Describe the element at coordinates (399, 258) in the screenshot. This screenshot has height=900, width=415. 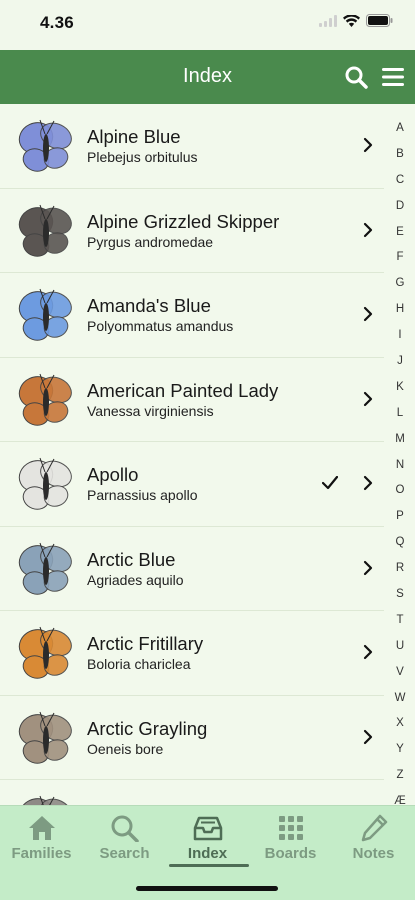
I see `alphabet-letter: F` at that location.